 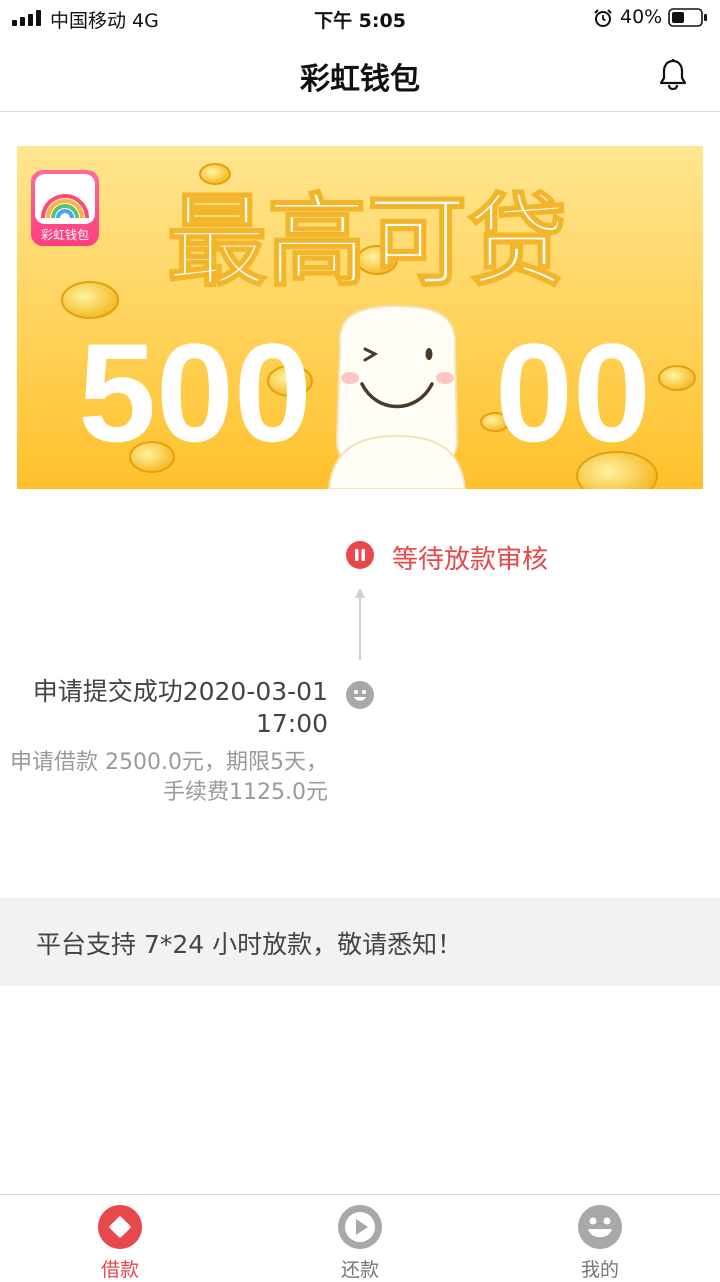 I want to click on event-title: 申请提交成功2020-03-01 17:00, so click(x=180, y=707).